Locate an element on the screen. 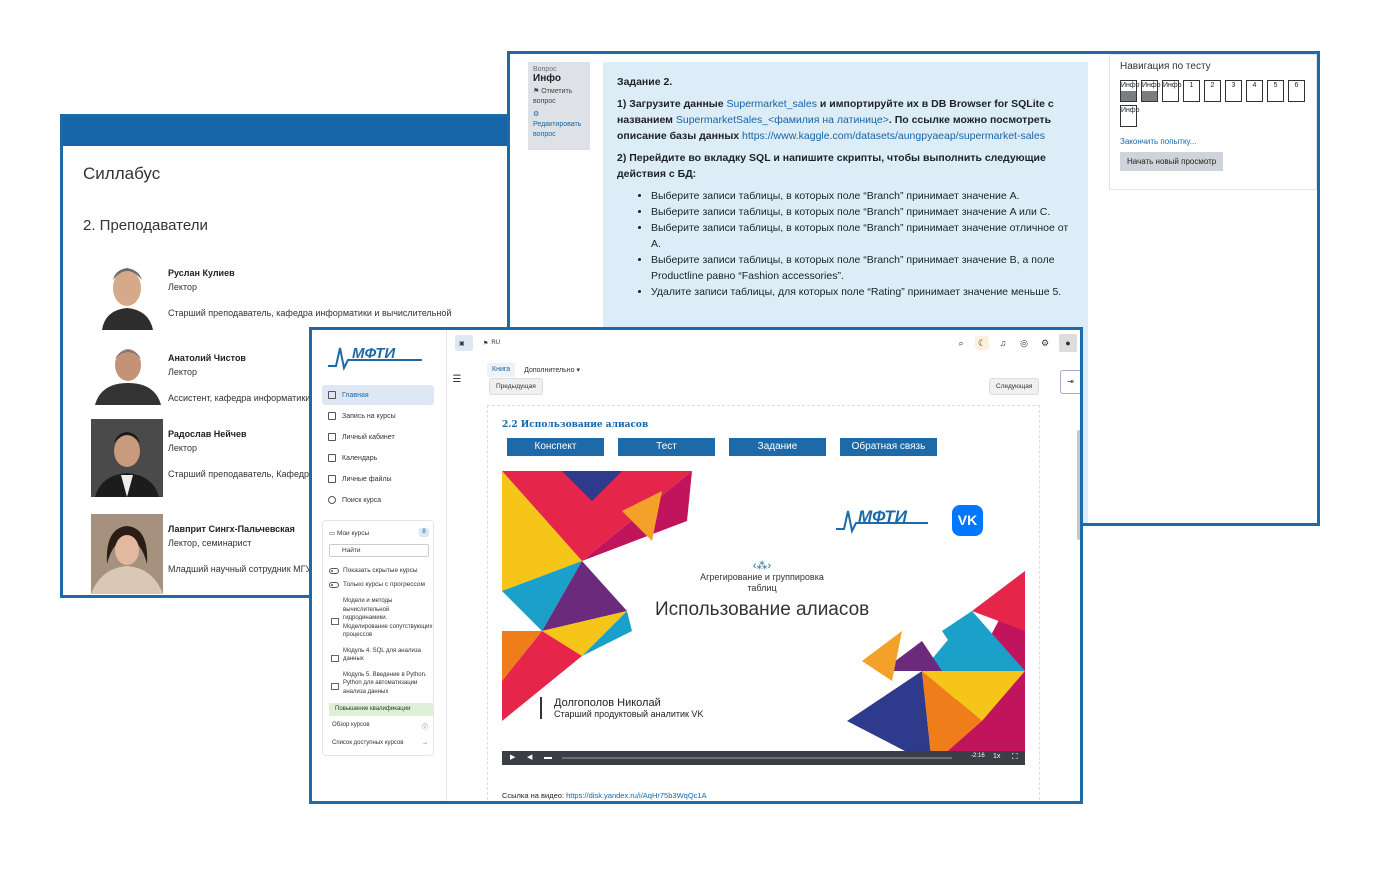 The width and height of the screenshot is (1395, 884). course-overview-link: Обзор курсов ⓘ is located at coordinates (378, 726).